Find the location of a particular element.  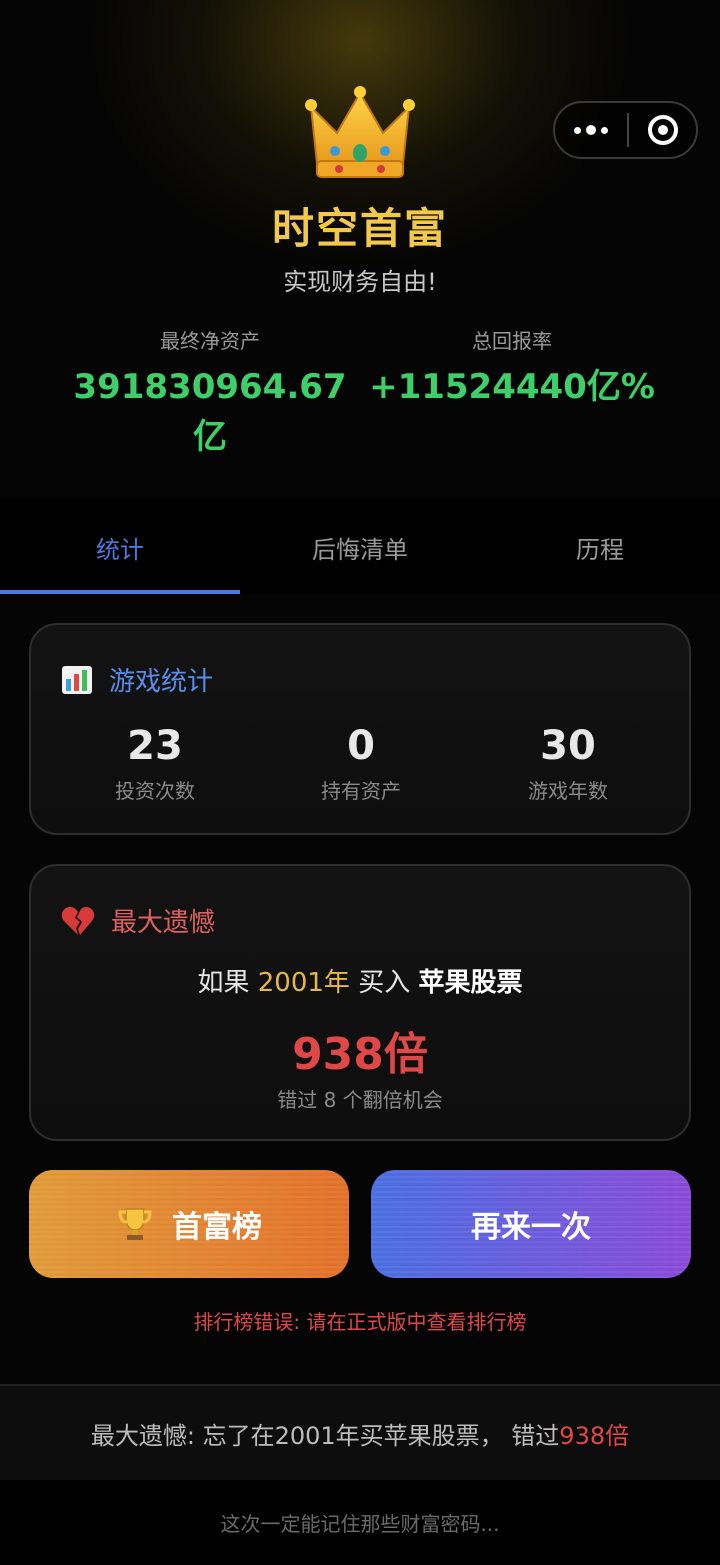

stat-value: 0 is located at coordinates (361, 746).